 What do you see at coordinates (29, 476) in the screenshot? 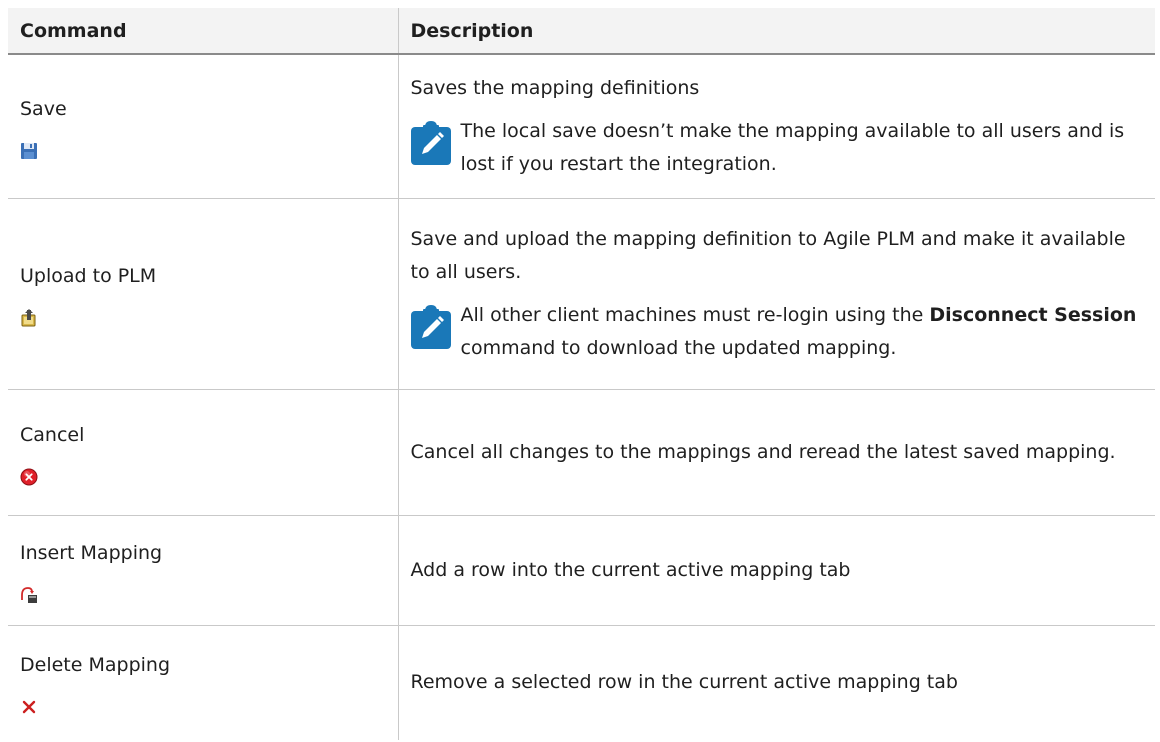
I see `cancel-icon` at bounding box center [29, 476].